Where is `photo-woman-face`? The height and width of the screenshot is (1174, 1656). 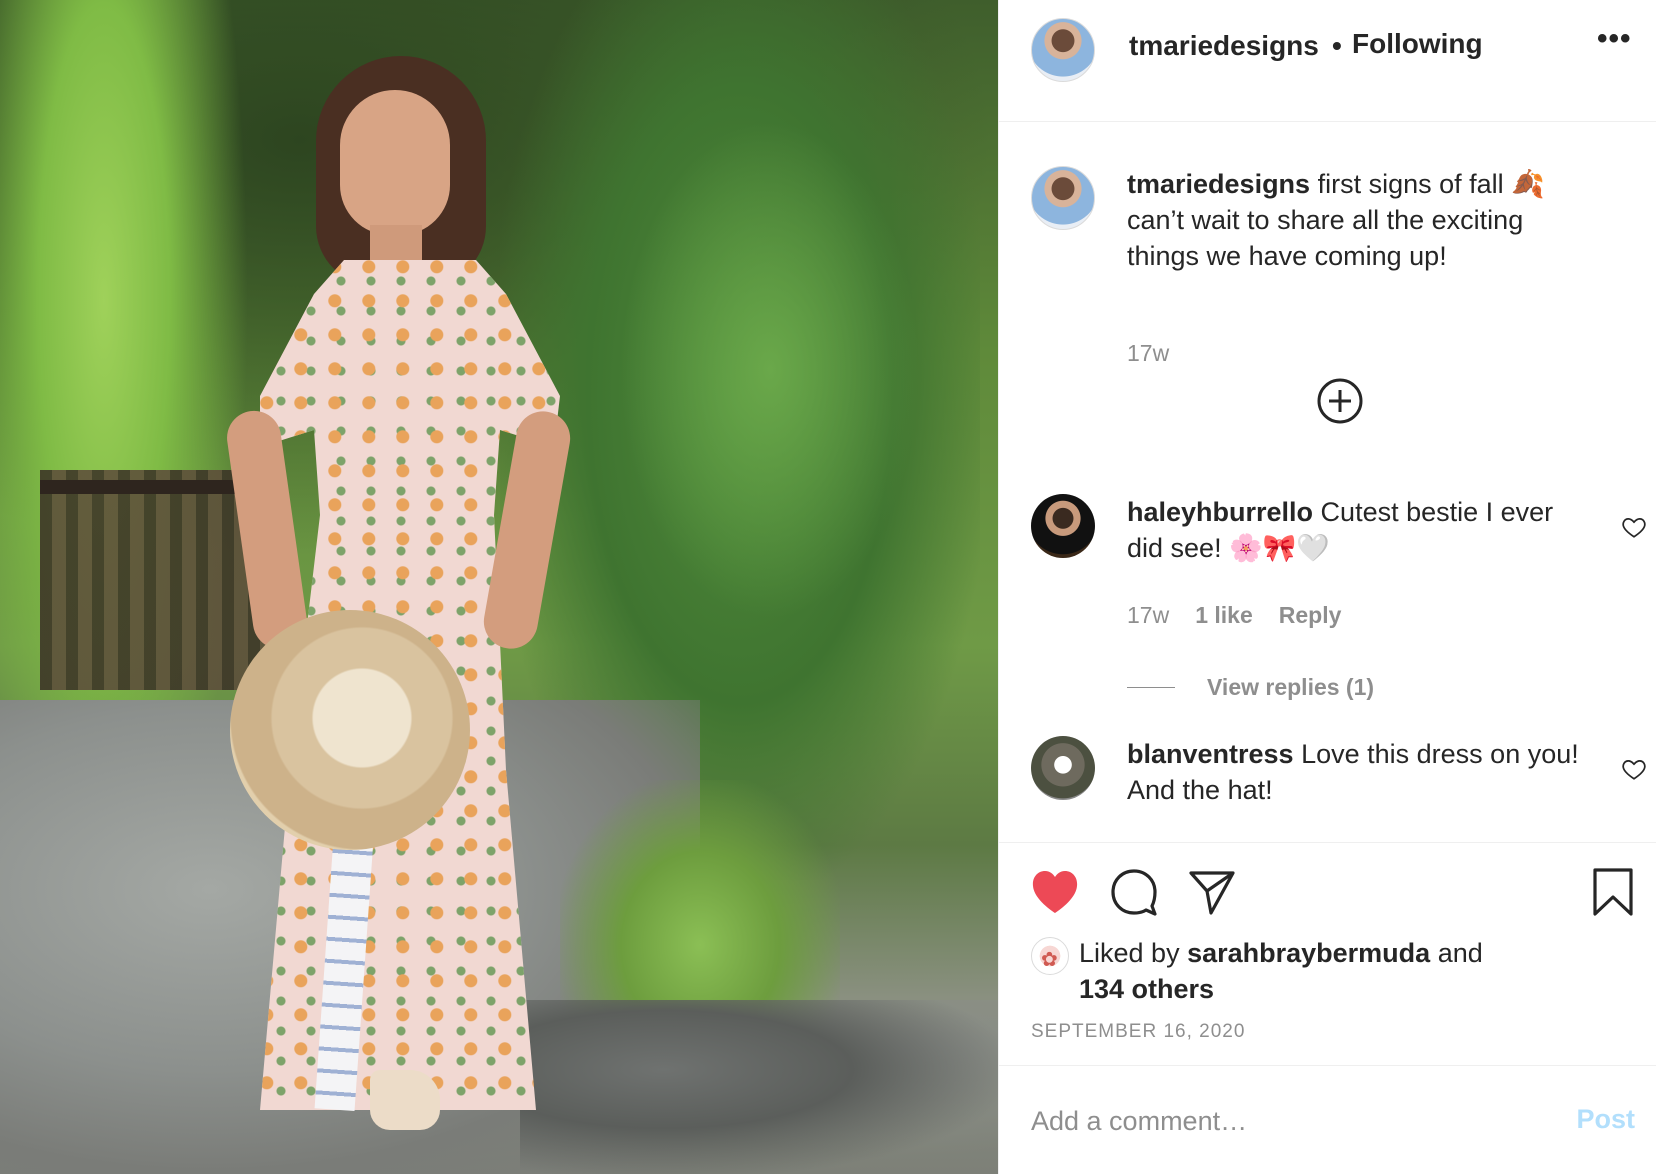 photo-woman-face is located at coordinates (395, 162).